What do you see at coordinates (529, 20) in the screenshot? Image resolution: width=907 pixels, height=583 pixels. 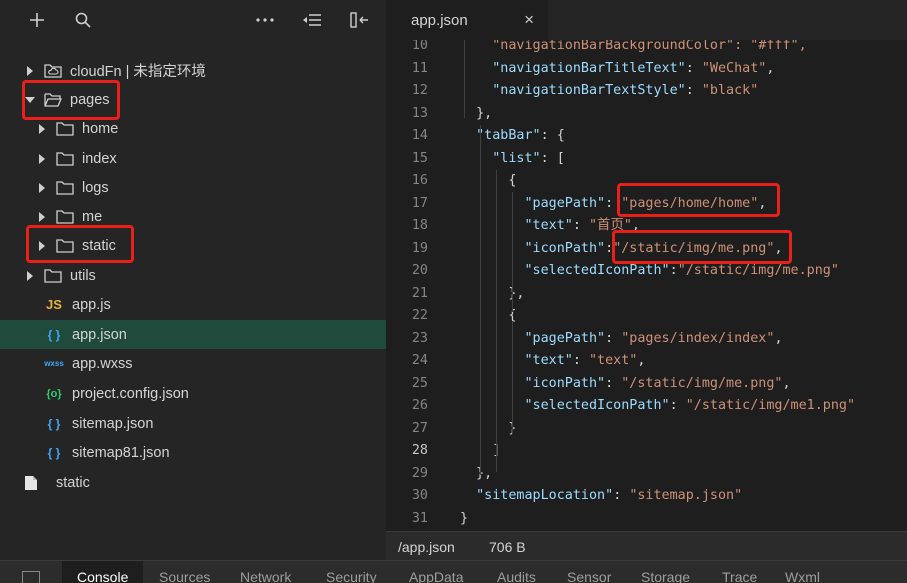 I see `close-icon: ×` at bounding box center [529, 20].